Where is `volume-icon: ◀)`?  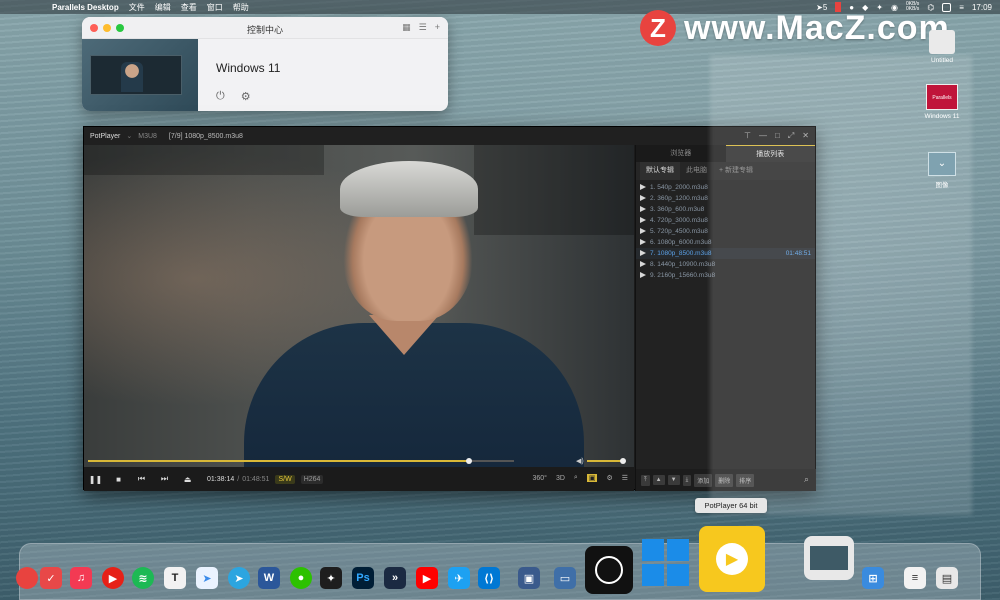 volume-icon: ◀) is located at coordinates (580, 461).